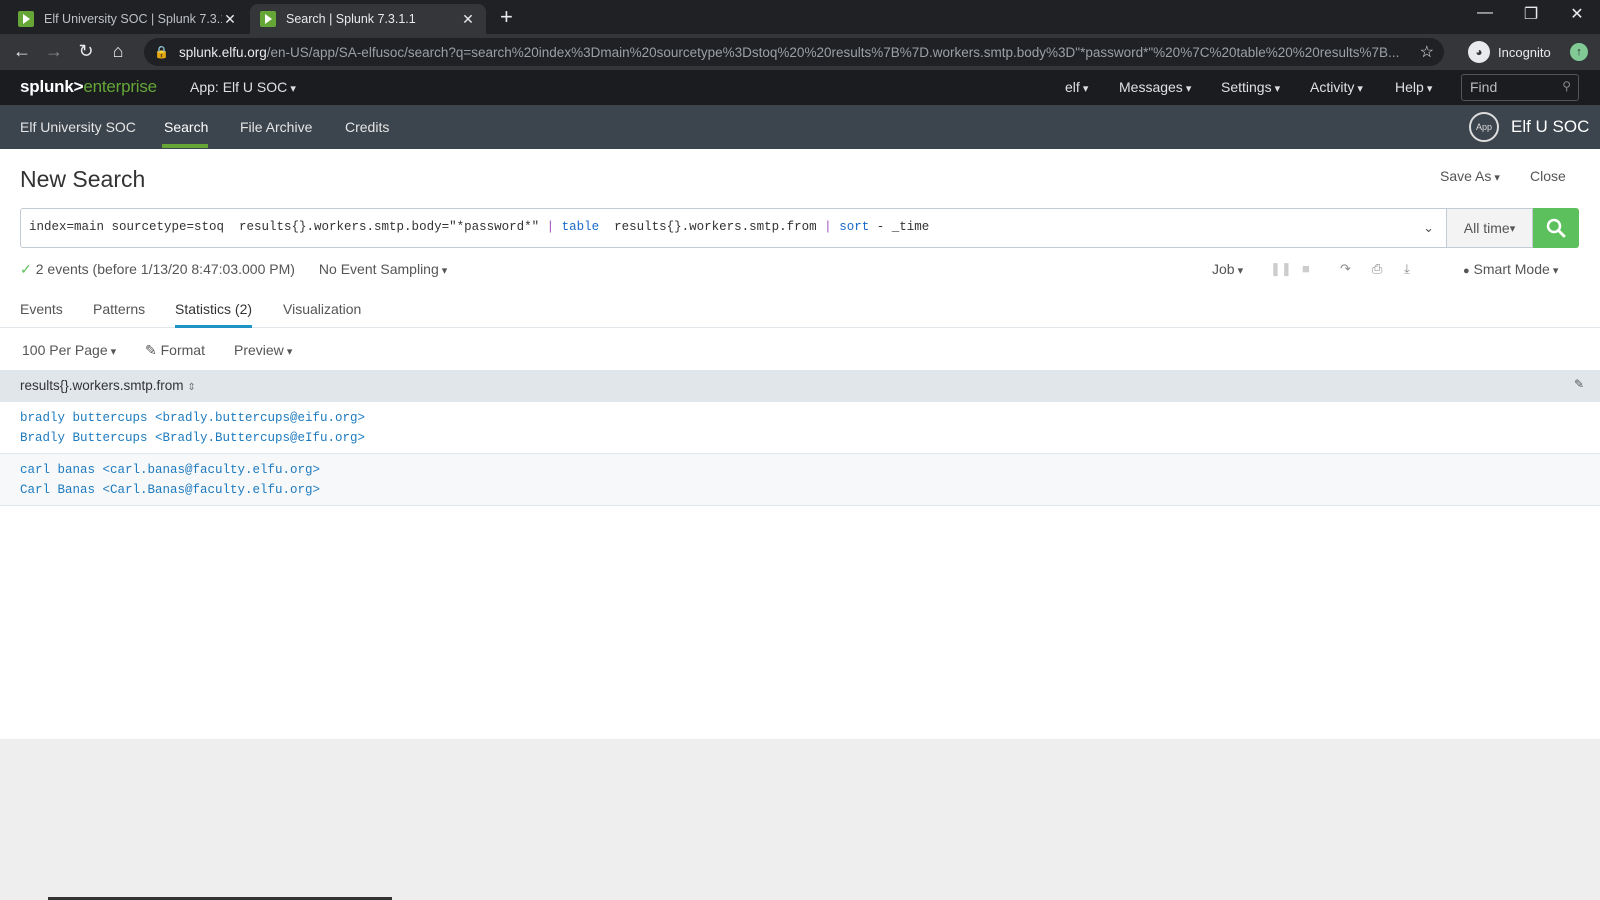 This screenshot has width=1600, height=900. What do you see at coordinates (1076, 87) in the screenshot?
I see `user-menu: elf` at bounding box center [1076, 87].